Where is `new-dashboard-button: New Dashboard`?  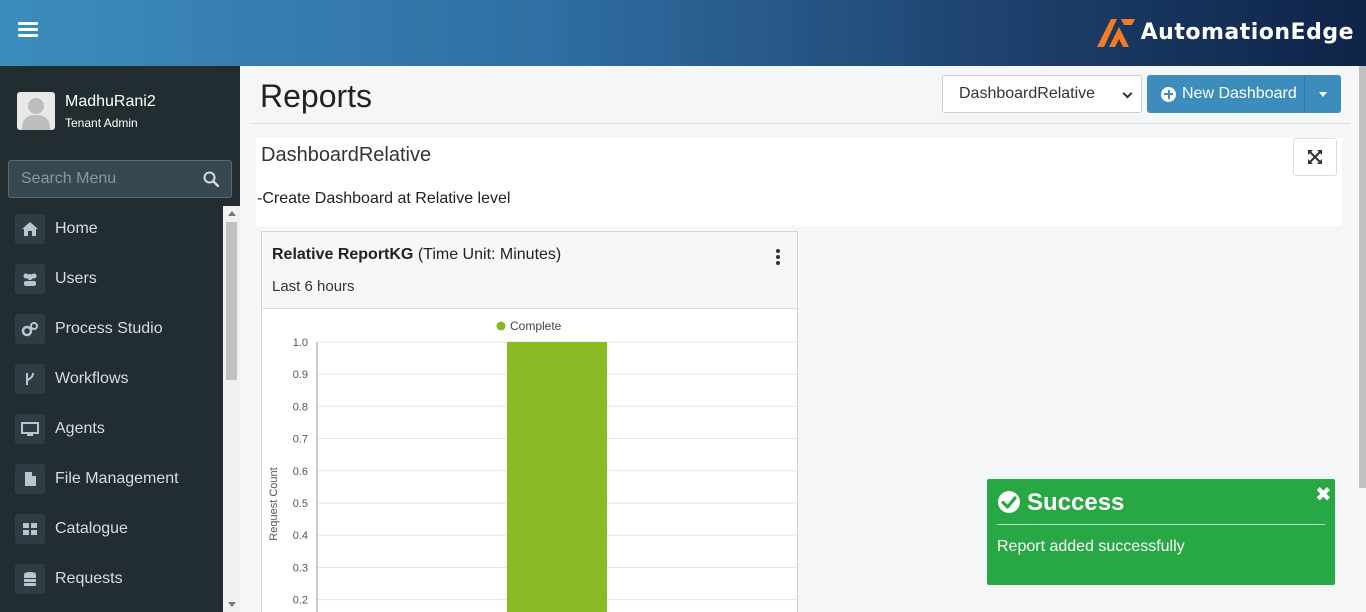
new-dashboard-button: New Dashboard is located at coordinates (1226, 94).